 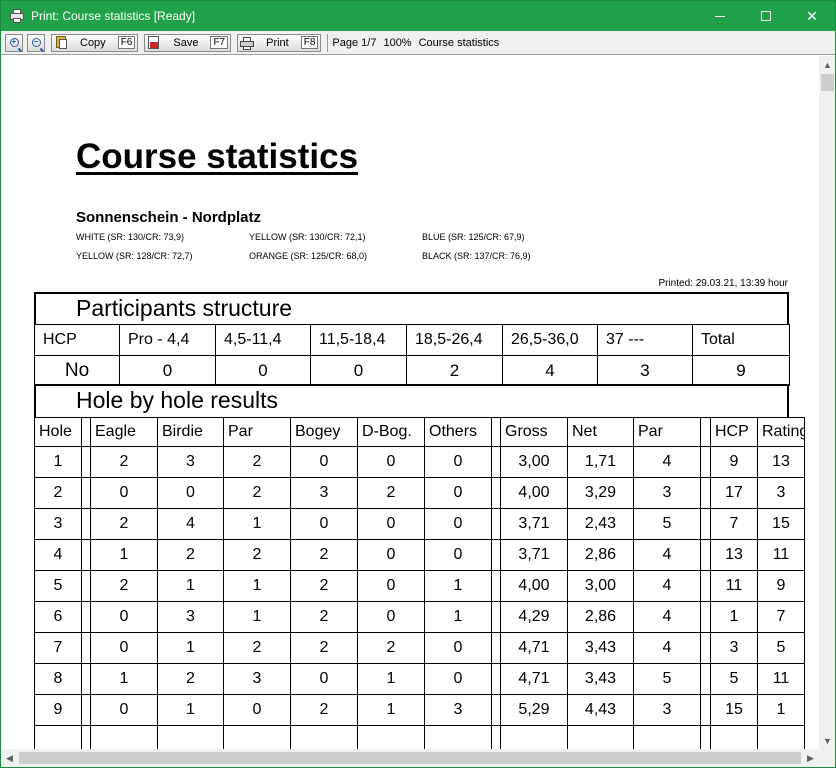 I want to click on horizontal-scroll-thumb, so click(x=410, y=758).